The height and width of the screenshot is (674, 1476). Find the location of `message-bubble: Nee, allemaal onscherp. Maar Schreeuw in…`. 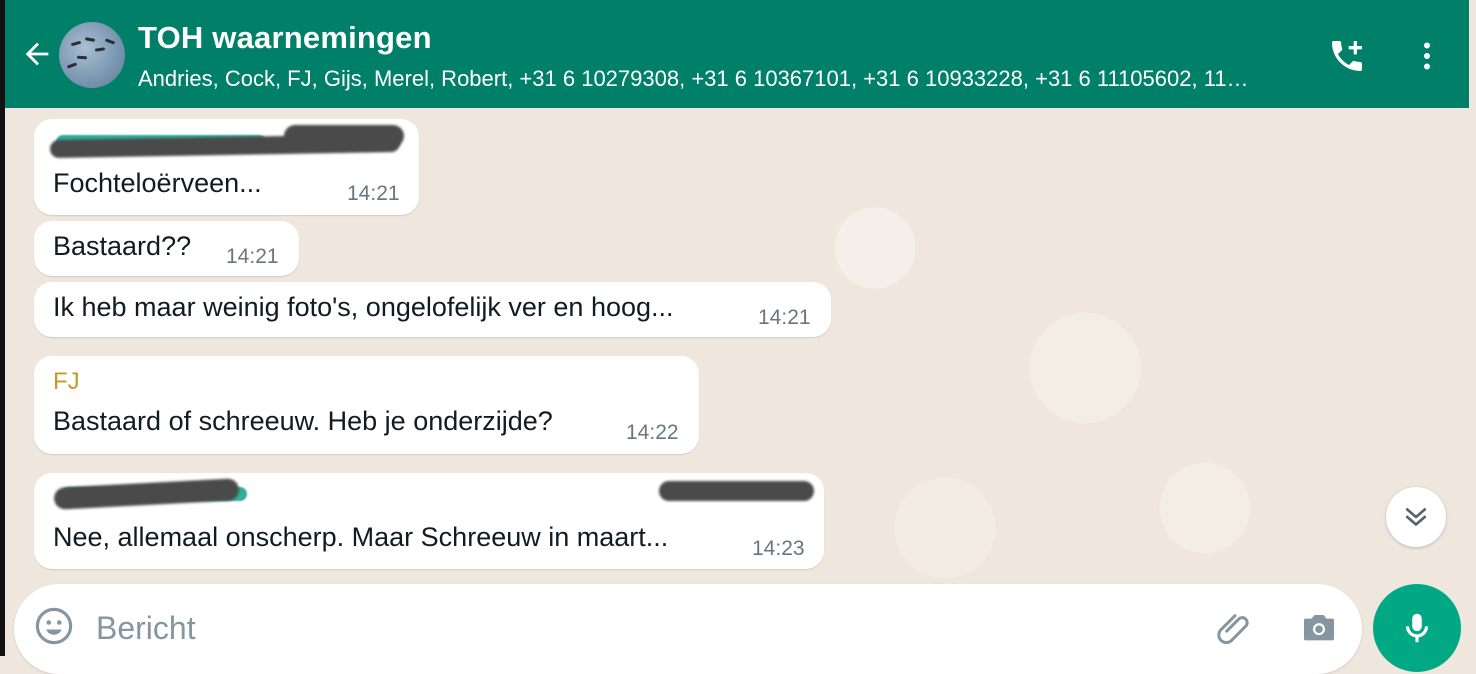

message-bubble: Nee, allemaal onscherp. Maar Schreeuw in… is located at coordinates (429, 521).